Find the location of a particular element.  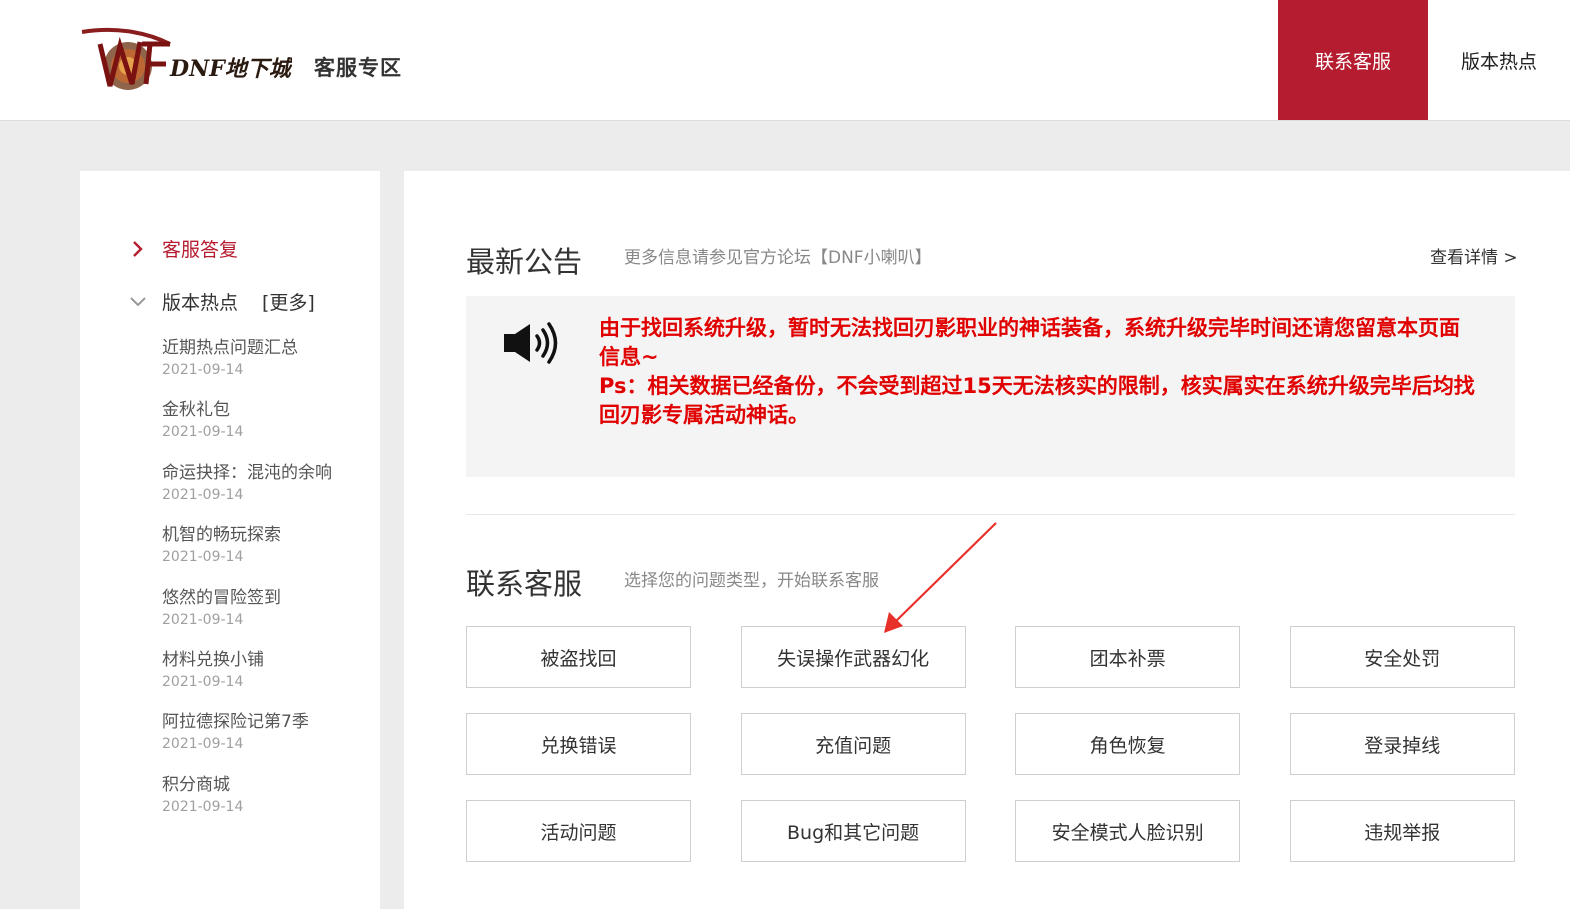

list-item-title: 命运抉择：混沌的余响 is located at coordinates (247, 472).